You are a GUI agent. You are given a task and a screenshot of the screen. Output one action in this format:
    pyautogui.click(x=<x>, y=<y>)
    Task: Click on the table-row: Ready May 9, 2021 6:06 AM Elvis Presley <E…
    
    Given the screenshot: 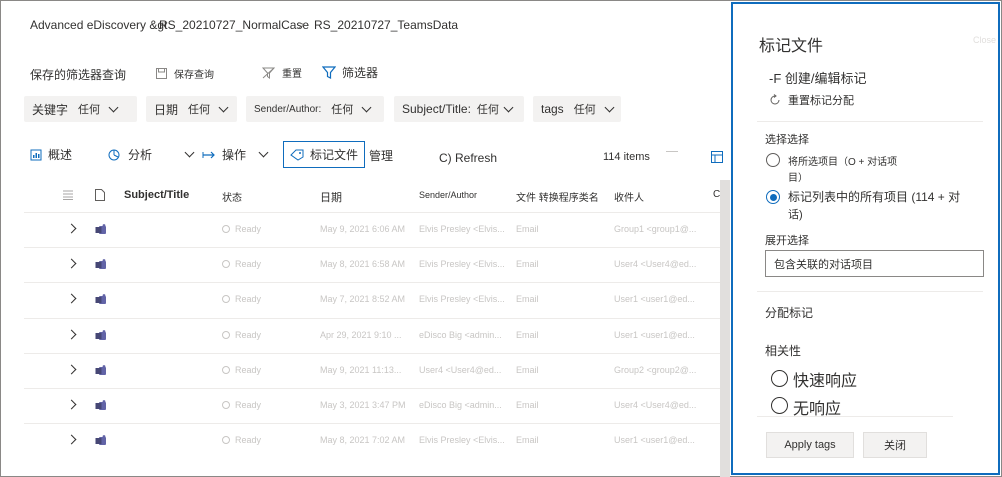 What is the action you would take?
    pyautogui.click(x=360, y=230)
    